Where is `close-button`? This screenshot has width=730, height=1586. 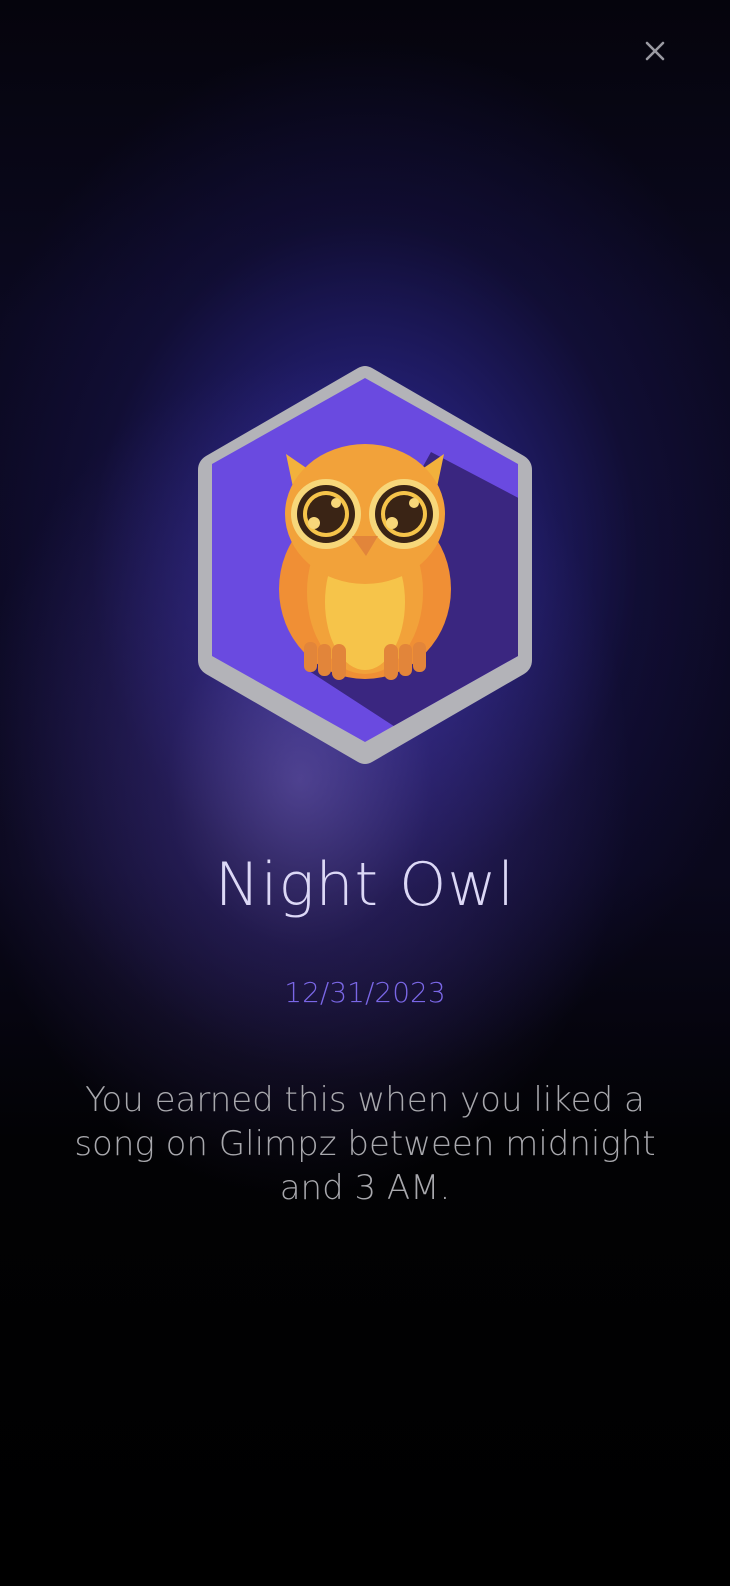
close-button is located at coordinates (655, 51).